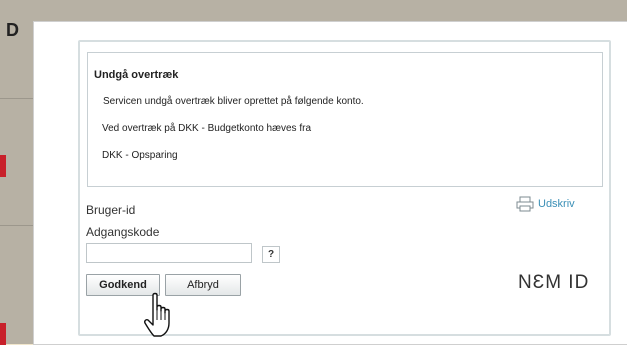  Describe the element at coordinates (12, 30) in the screenshot. I see `backdrop-heading: D` at that location.